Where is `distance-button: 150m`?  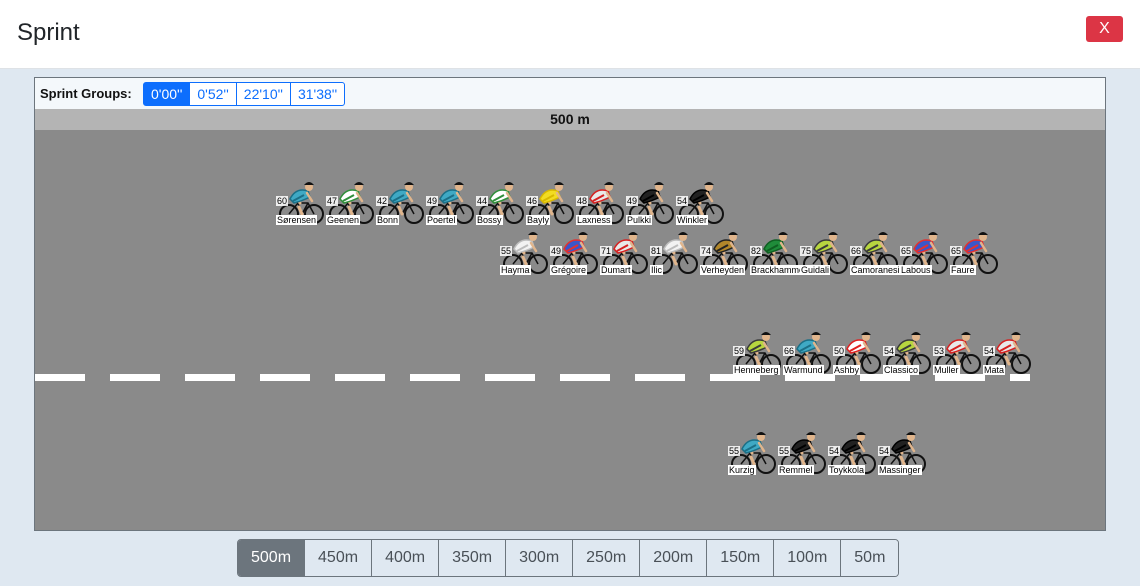
distance-button: 150m is located at coordinates (740, 558).